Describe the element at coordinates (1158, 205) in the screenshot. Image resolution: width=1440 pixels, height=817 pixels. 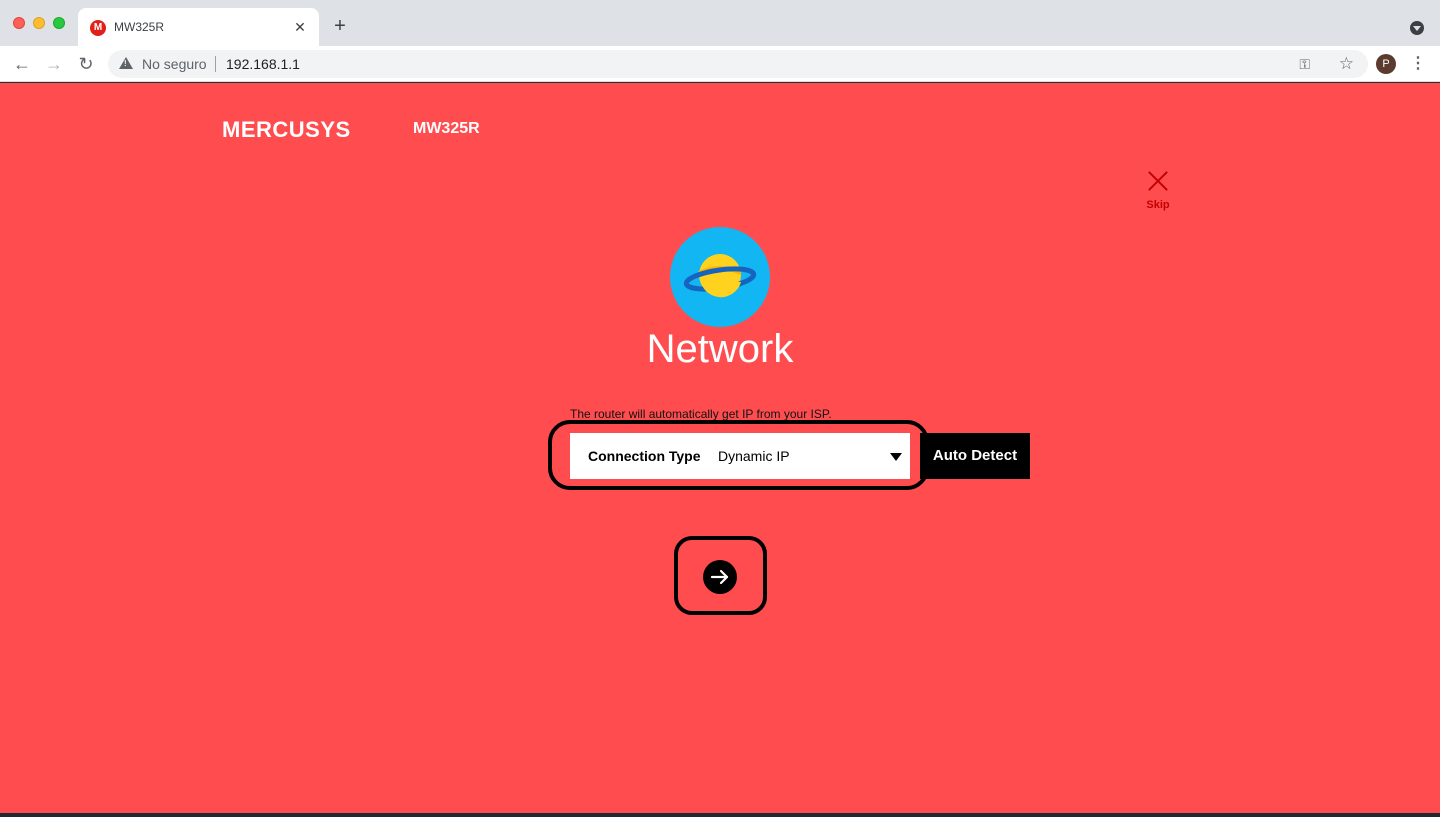
I see `skip-label: Skip` at that location.